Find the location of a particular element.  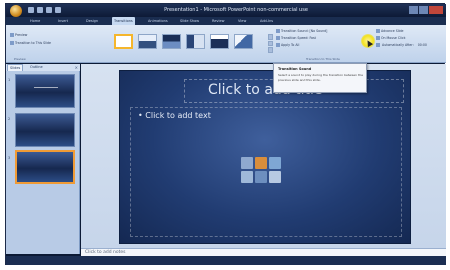

gallery-down-button is located at coordinates (270, 43).